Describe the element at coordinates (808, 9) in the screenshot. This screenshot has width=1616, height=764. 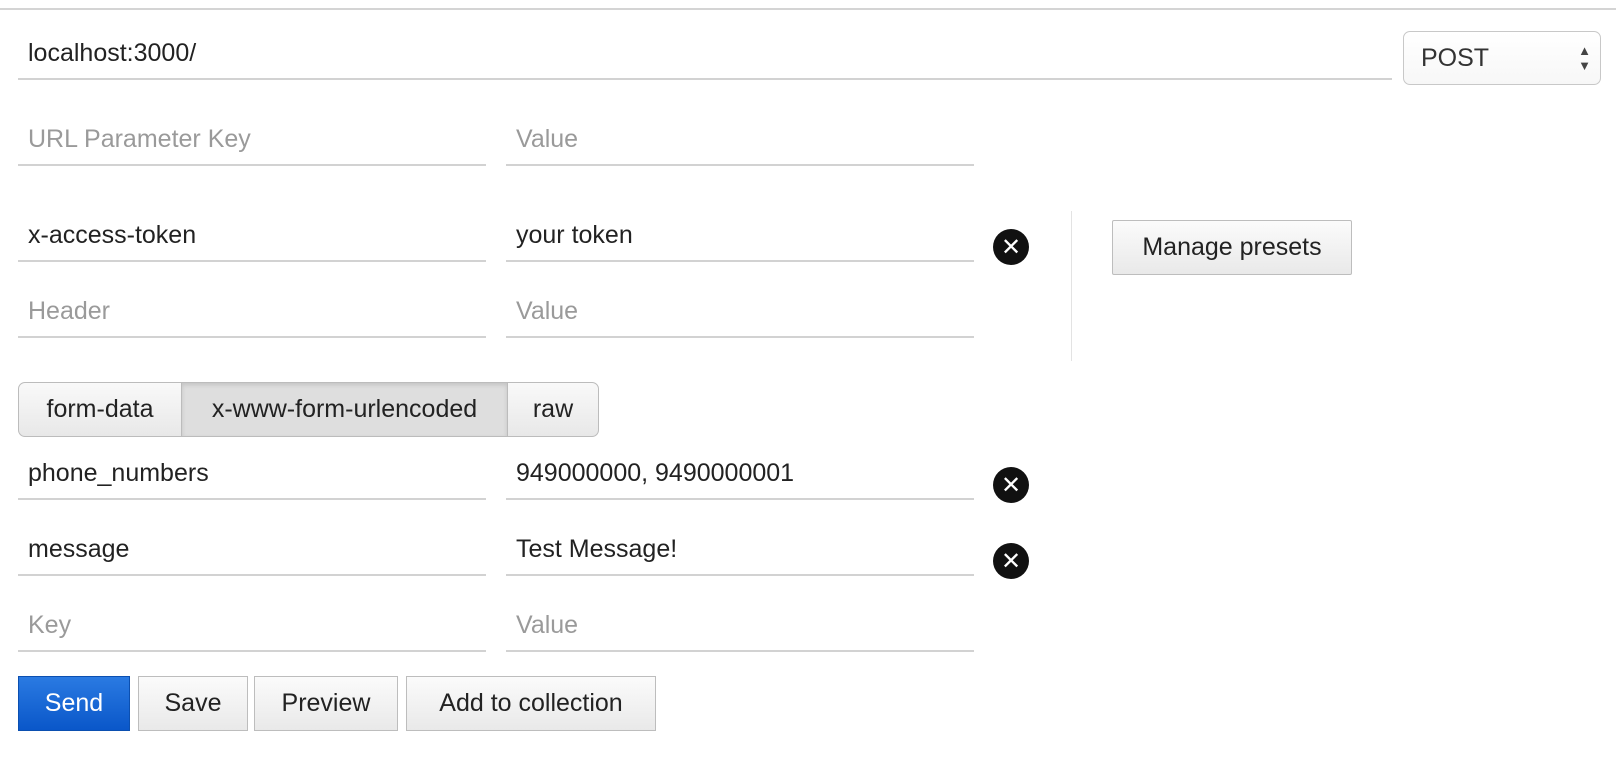
I see `top-divider` at that location.